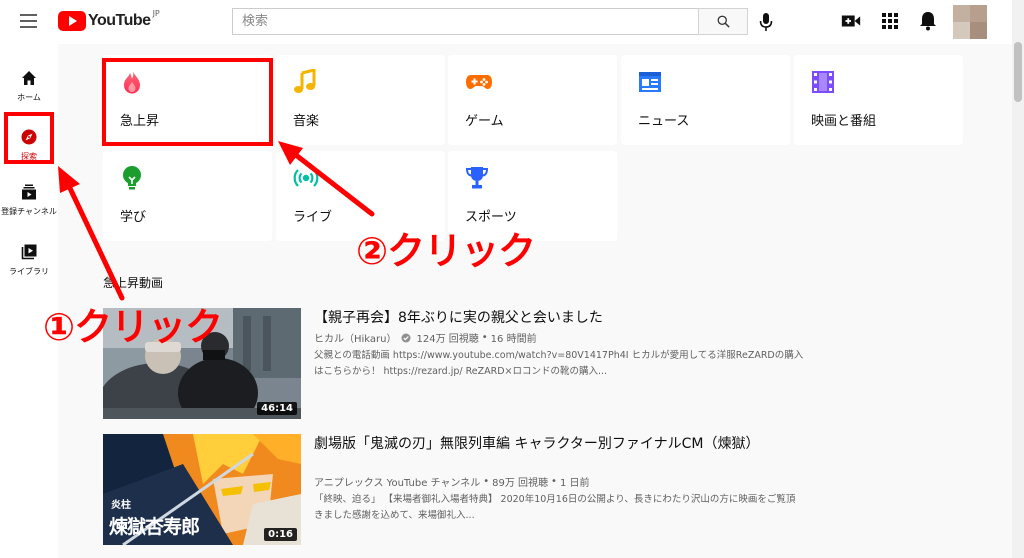 Image resolution: width=1024 pixels, height=558 pixels. Describe the element at coordinates (549, 444) in the screenshot. I see `video-title: 劇場版「鬼滅の刃」無限列車編 キャラクター別ファイナルCM（煉獄）` at that location.